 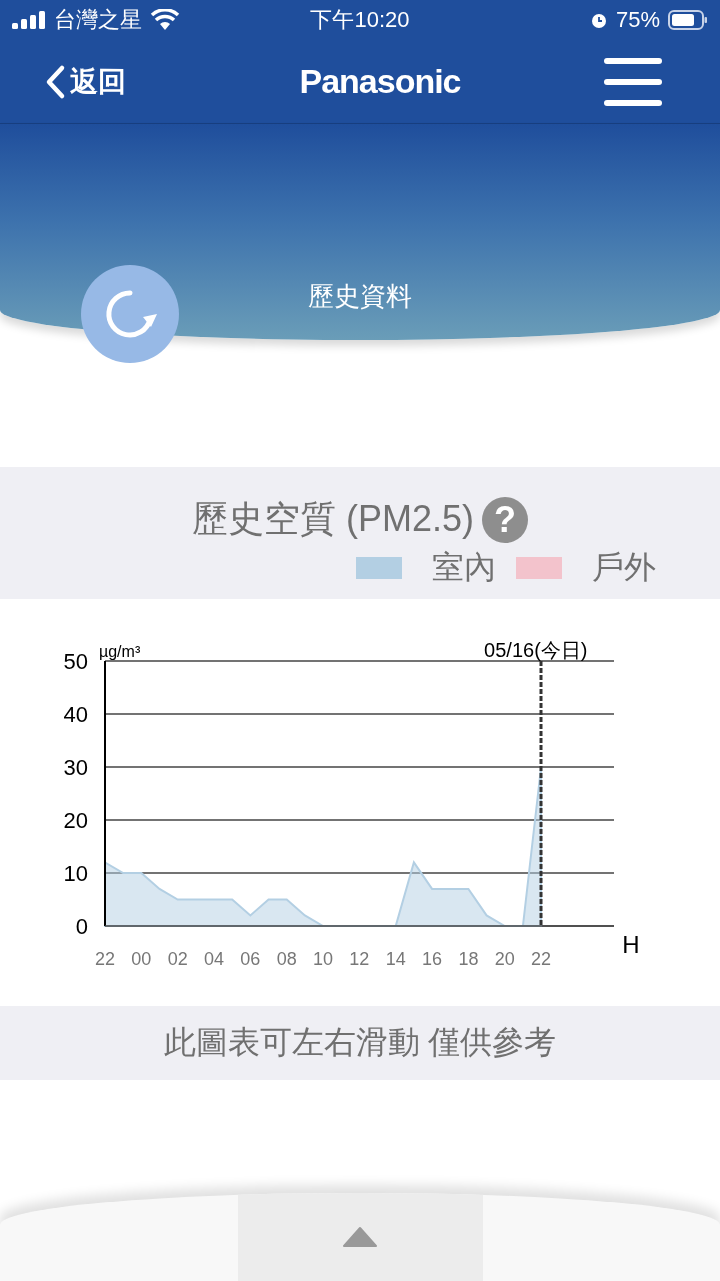 I want to click on y-tick-label: 20, so click(x=75, y=820).